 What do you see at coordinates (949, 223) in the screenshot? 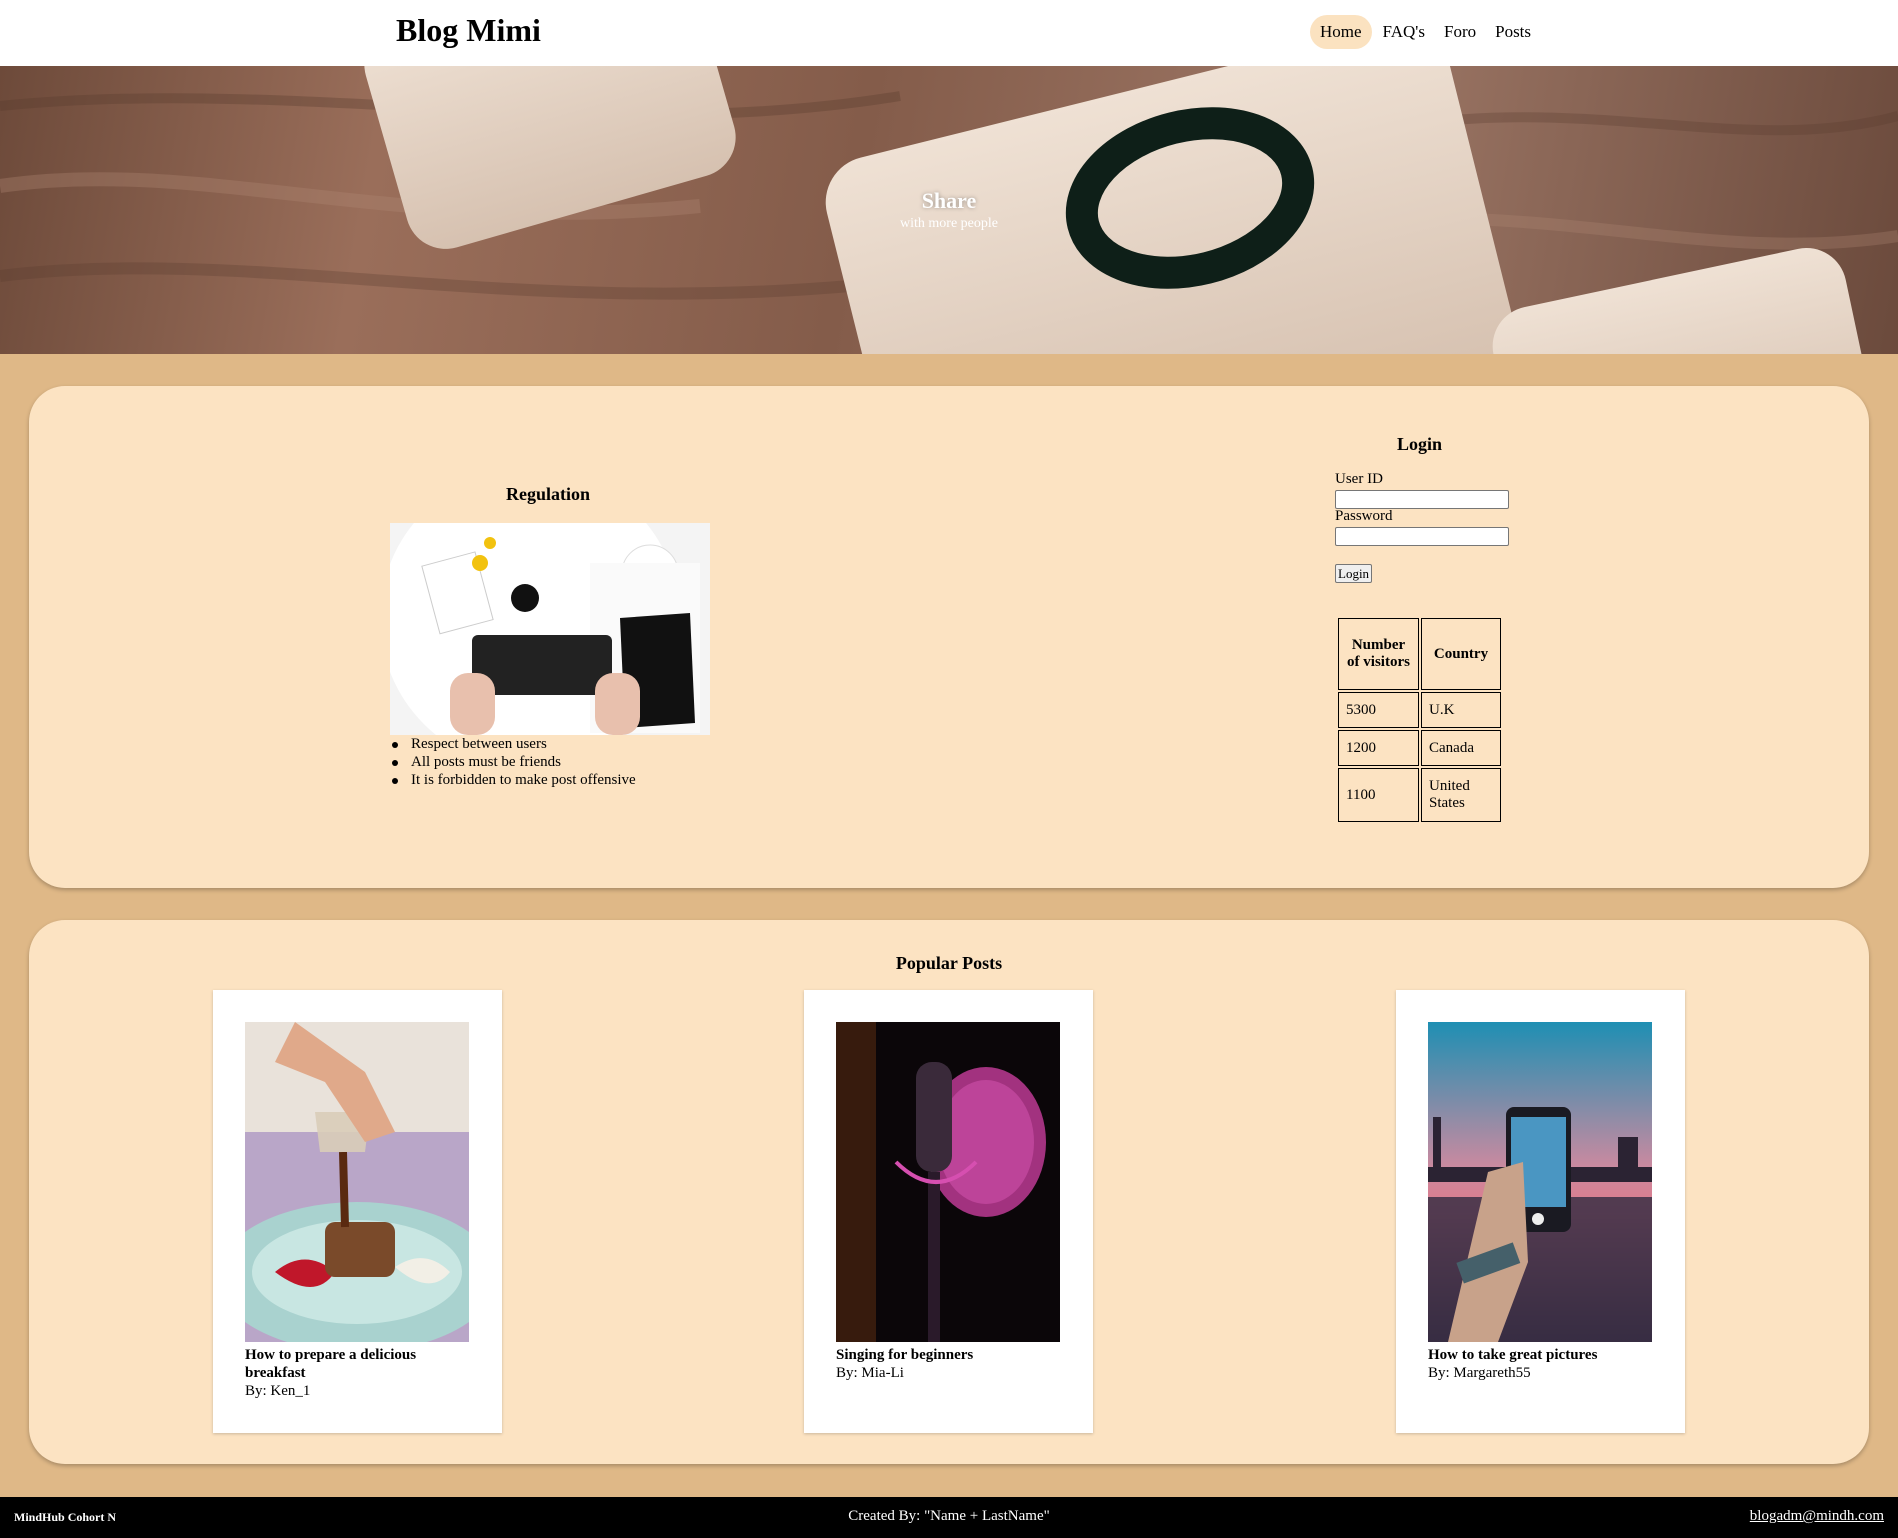
I see `hero-subtitle: with more people` at bounding box center [949, 223].